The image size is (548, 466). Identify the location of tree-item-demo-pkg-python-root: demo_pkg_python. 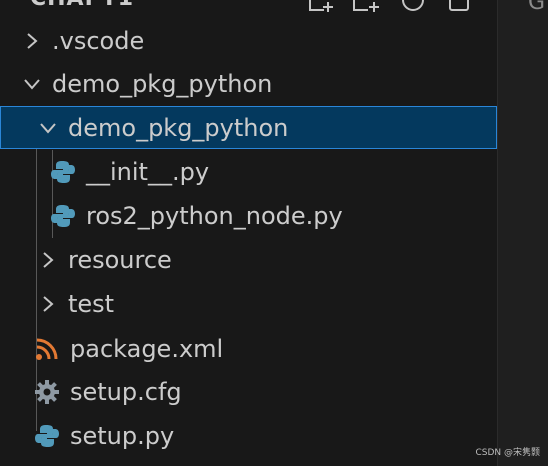
(248, 84).